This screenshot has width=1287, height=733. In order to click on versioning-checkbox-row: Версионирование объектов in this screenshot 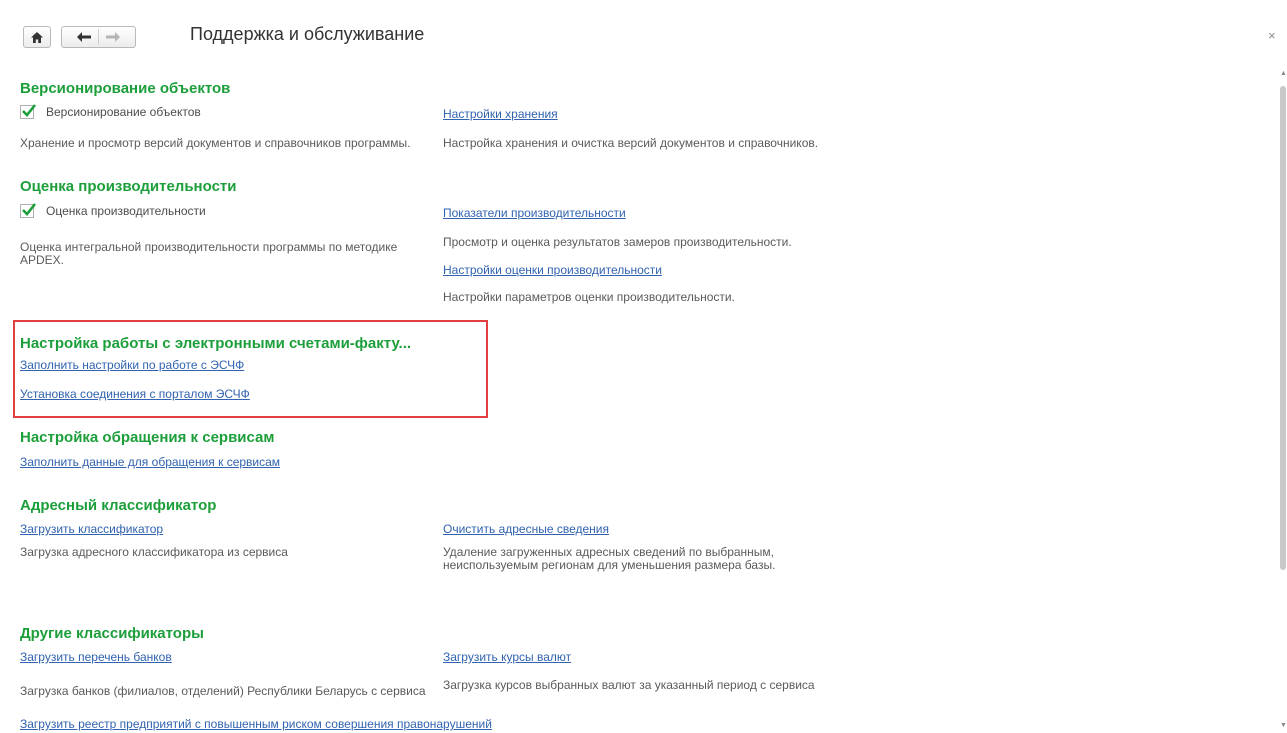, I will do `click(110, 111)`.